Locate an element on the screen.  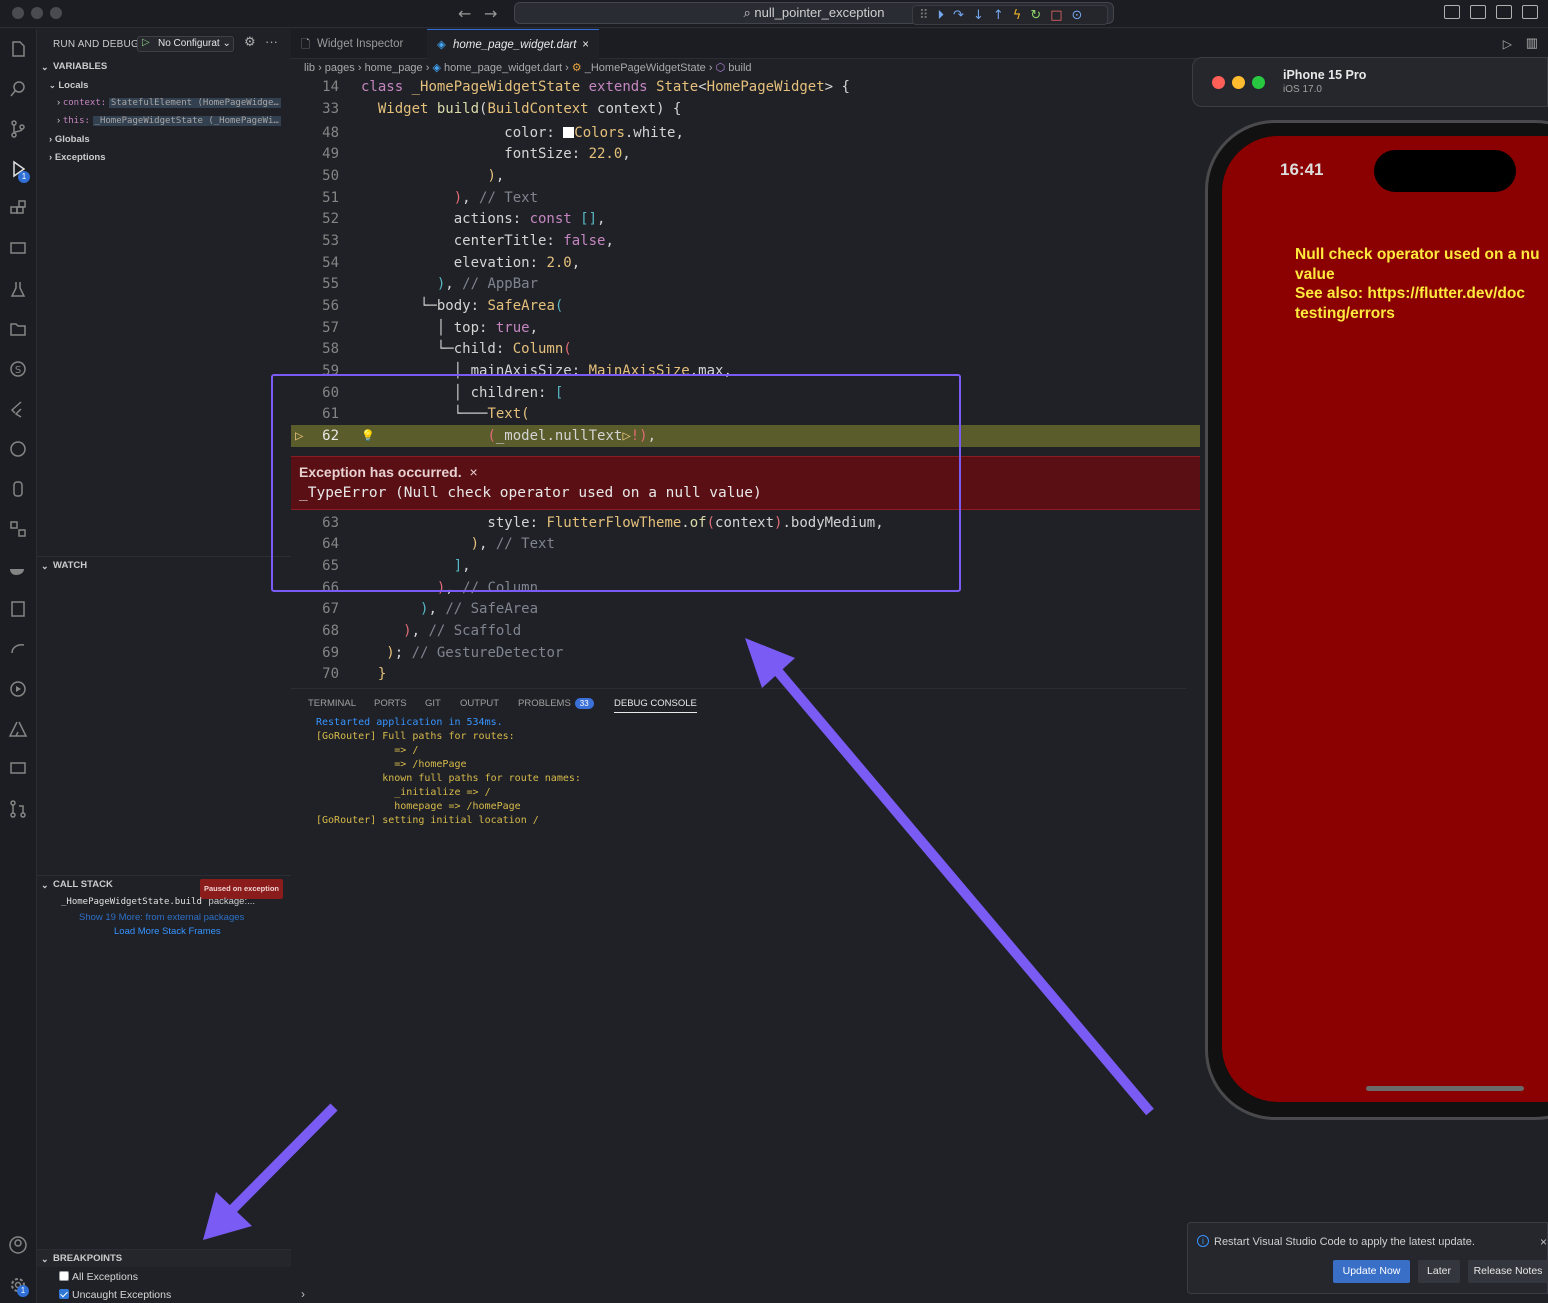
step-over-icon: ↷ is located at coordinates (958, 15).